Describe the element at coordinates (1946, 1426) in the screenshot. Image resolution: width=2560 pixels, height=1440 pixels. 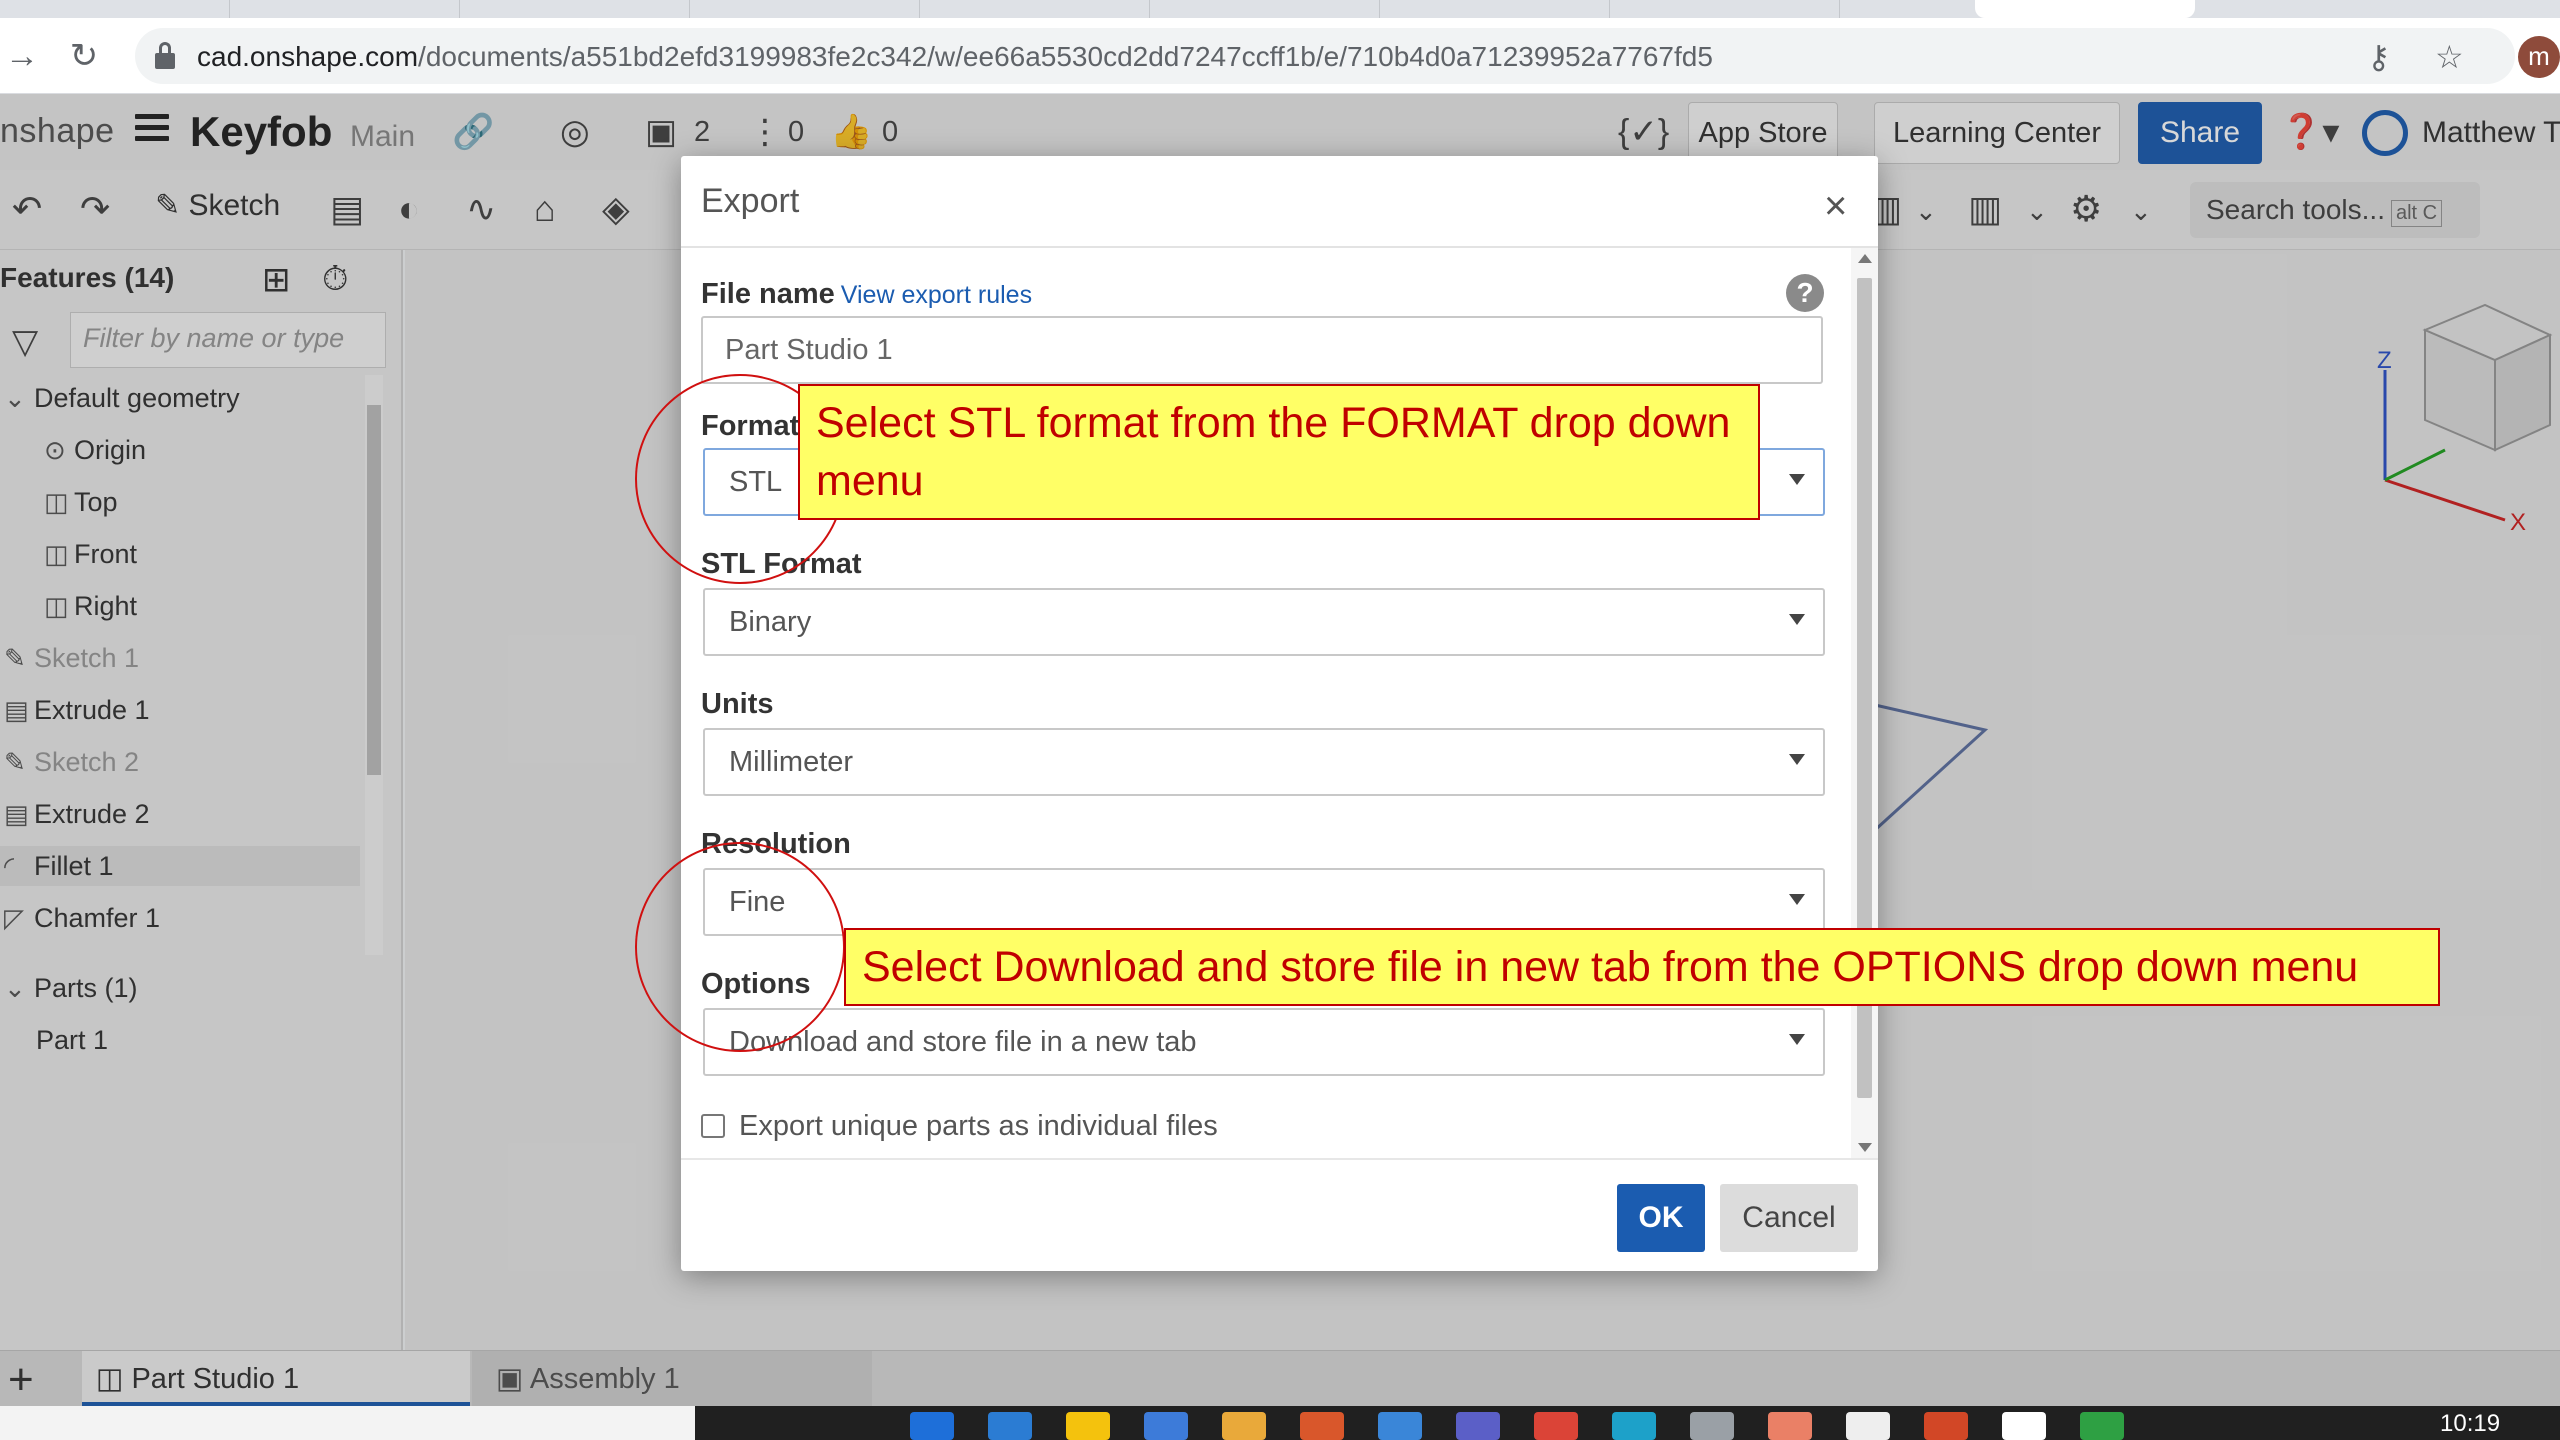
I see `powerpoint-icon` at that location.